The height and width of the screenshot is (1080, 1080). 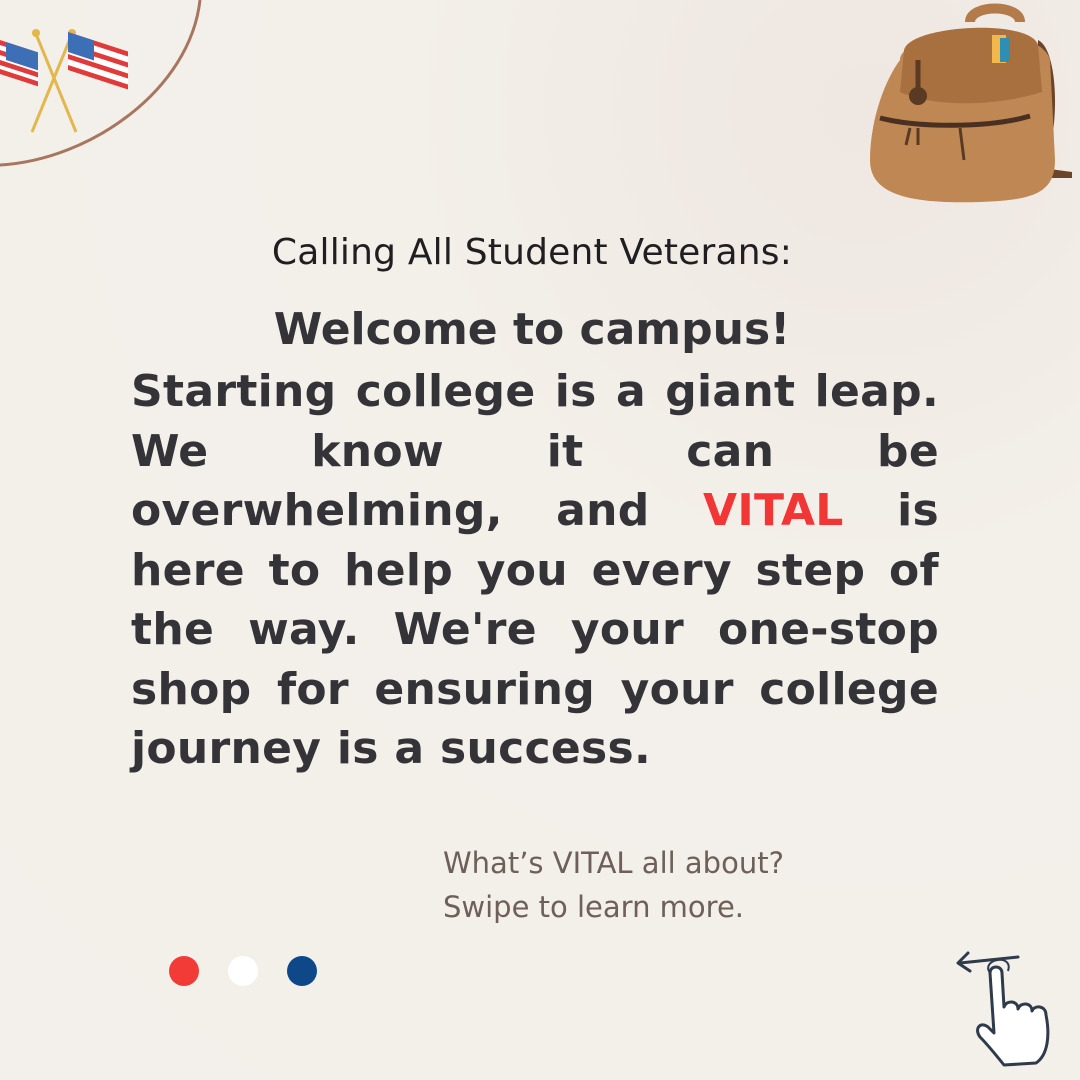 What do you see at coordinates (594, 907) in the screenshot?
I see `cta-instruction: Swipe to learn more.` at bounding box center [594, 907].